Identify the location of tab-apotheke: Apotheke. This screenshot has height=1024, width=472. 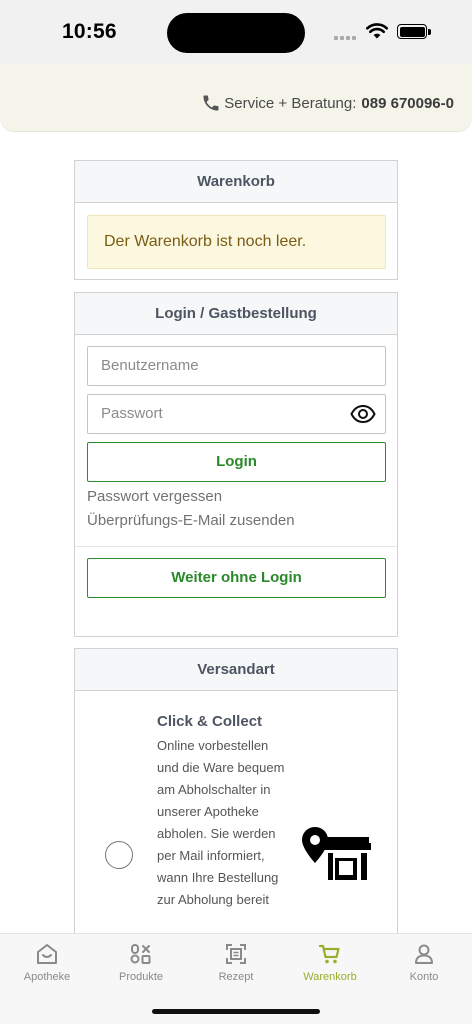
(47, 962).